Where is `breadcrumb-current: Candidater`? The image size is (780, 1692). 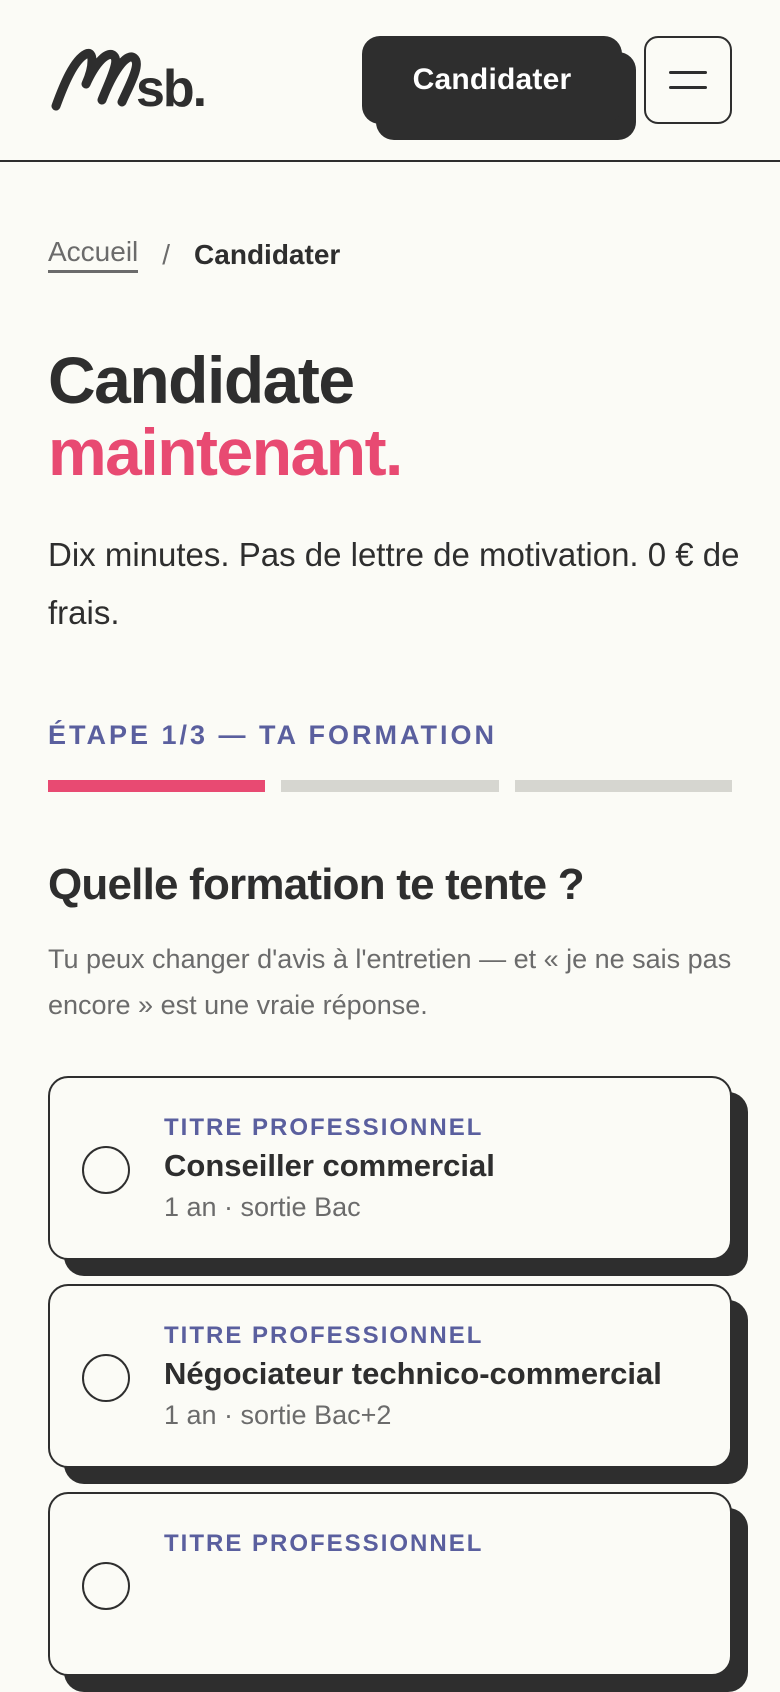 breadcrumb-current: Candidater is located at coordinates (267, 254).